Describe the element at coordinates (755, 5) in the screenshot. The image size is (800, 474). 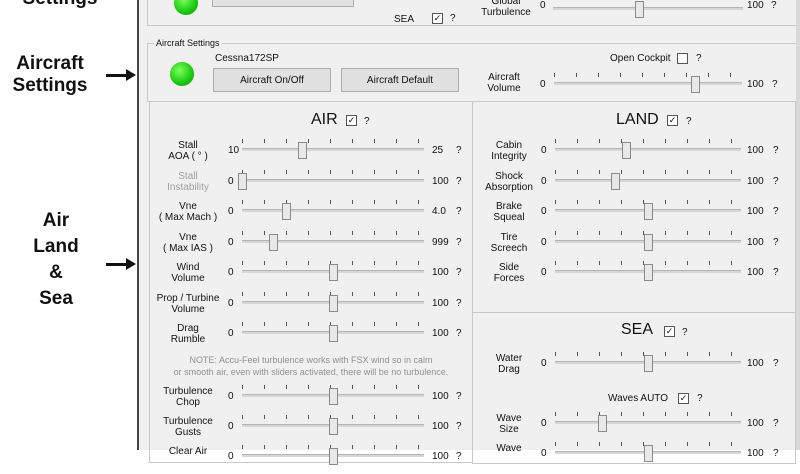
I see `global-max: 100` at that location.